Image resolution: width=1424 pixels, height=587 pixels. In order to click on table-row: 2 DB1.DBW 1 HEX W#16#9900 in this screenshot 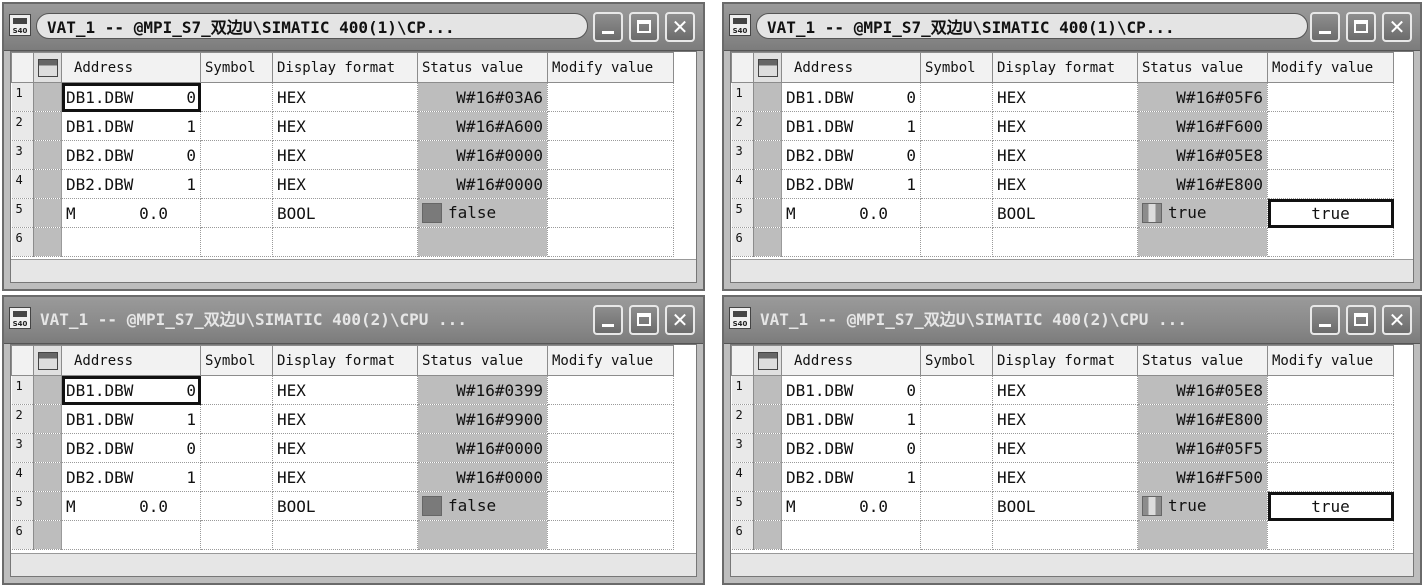, I will do `click(342, 419)`.